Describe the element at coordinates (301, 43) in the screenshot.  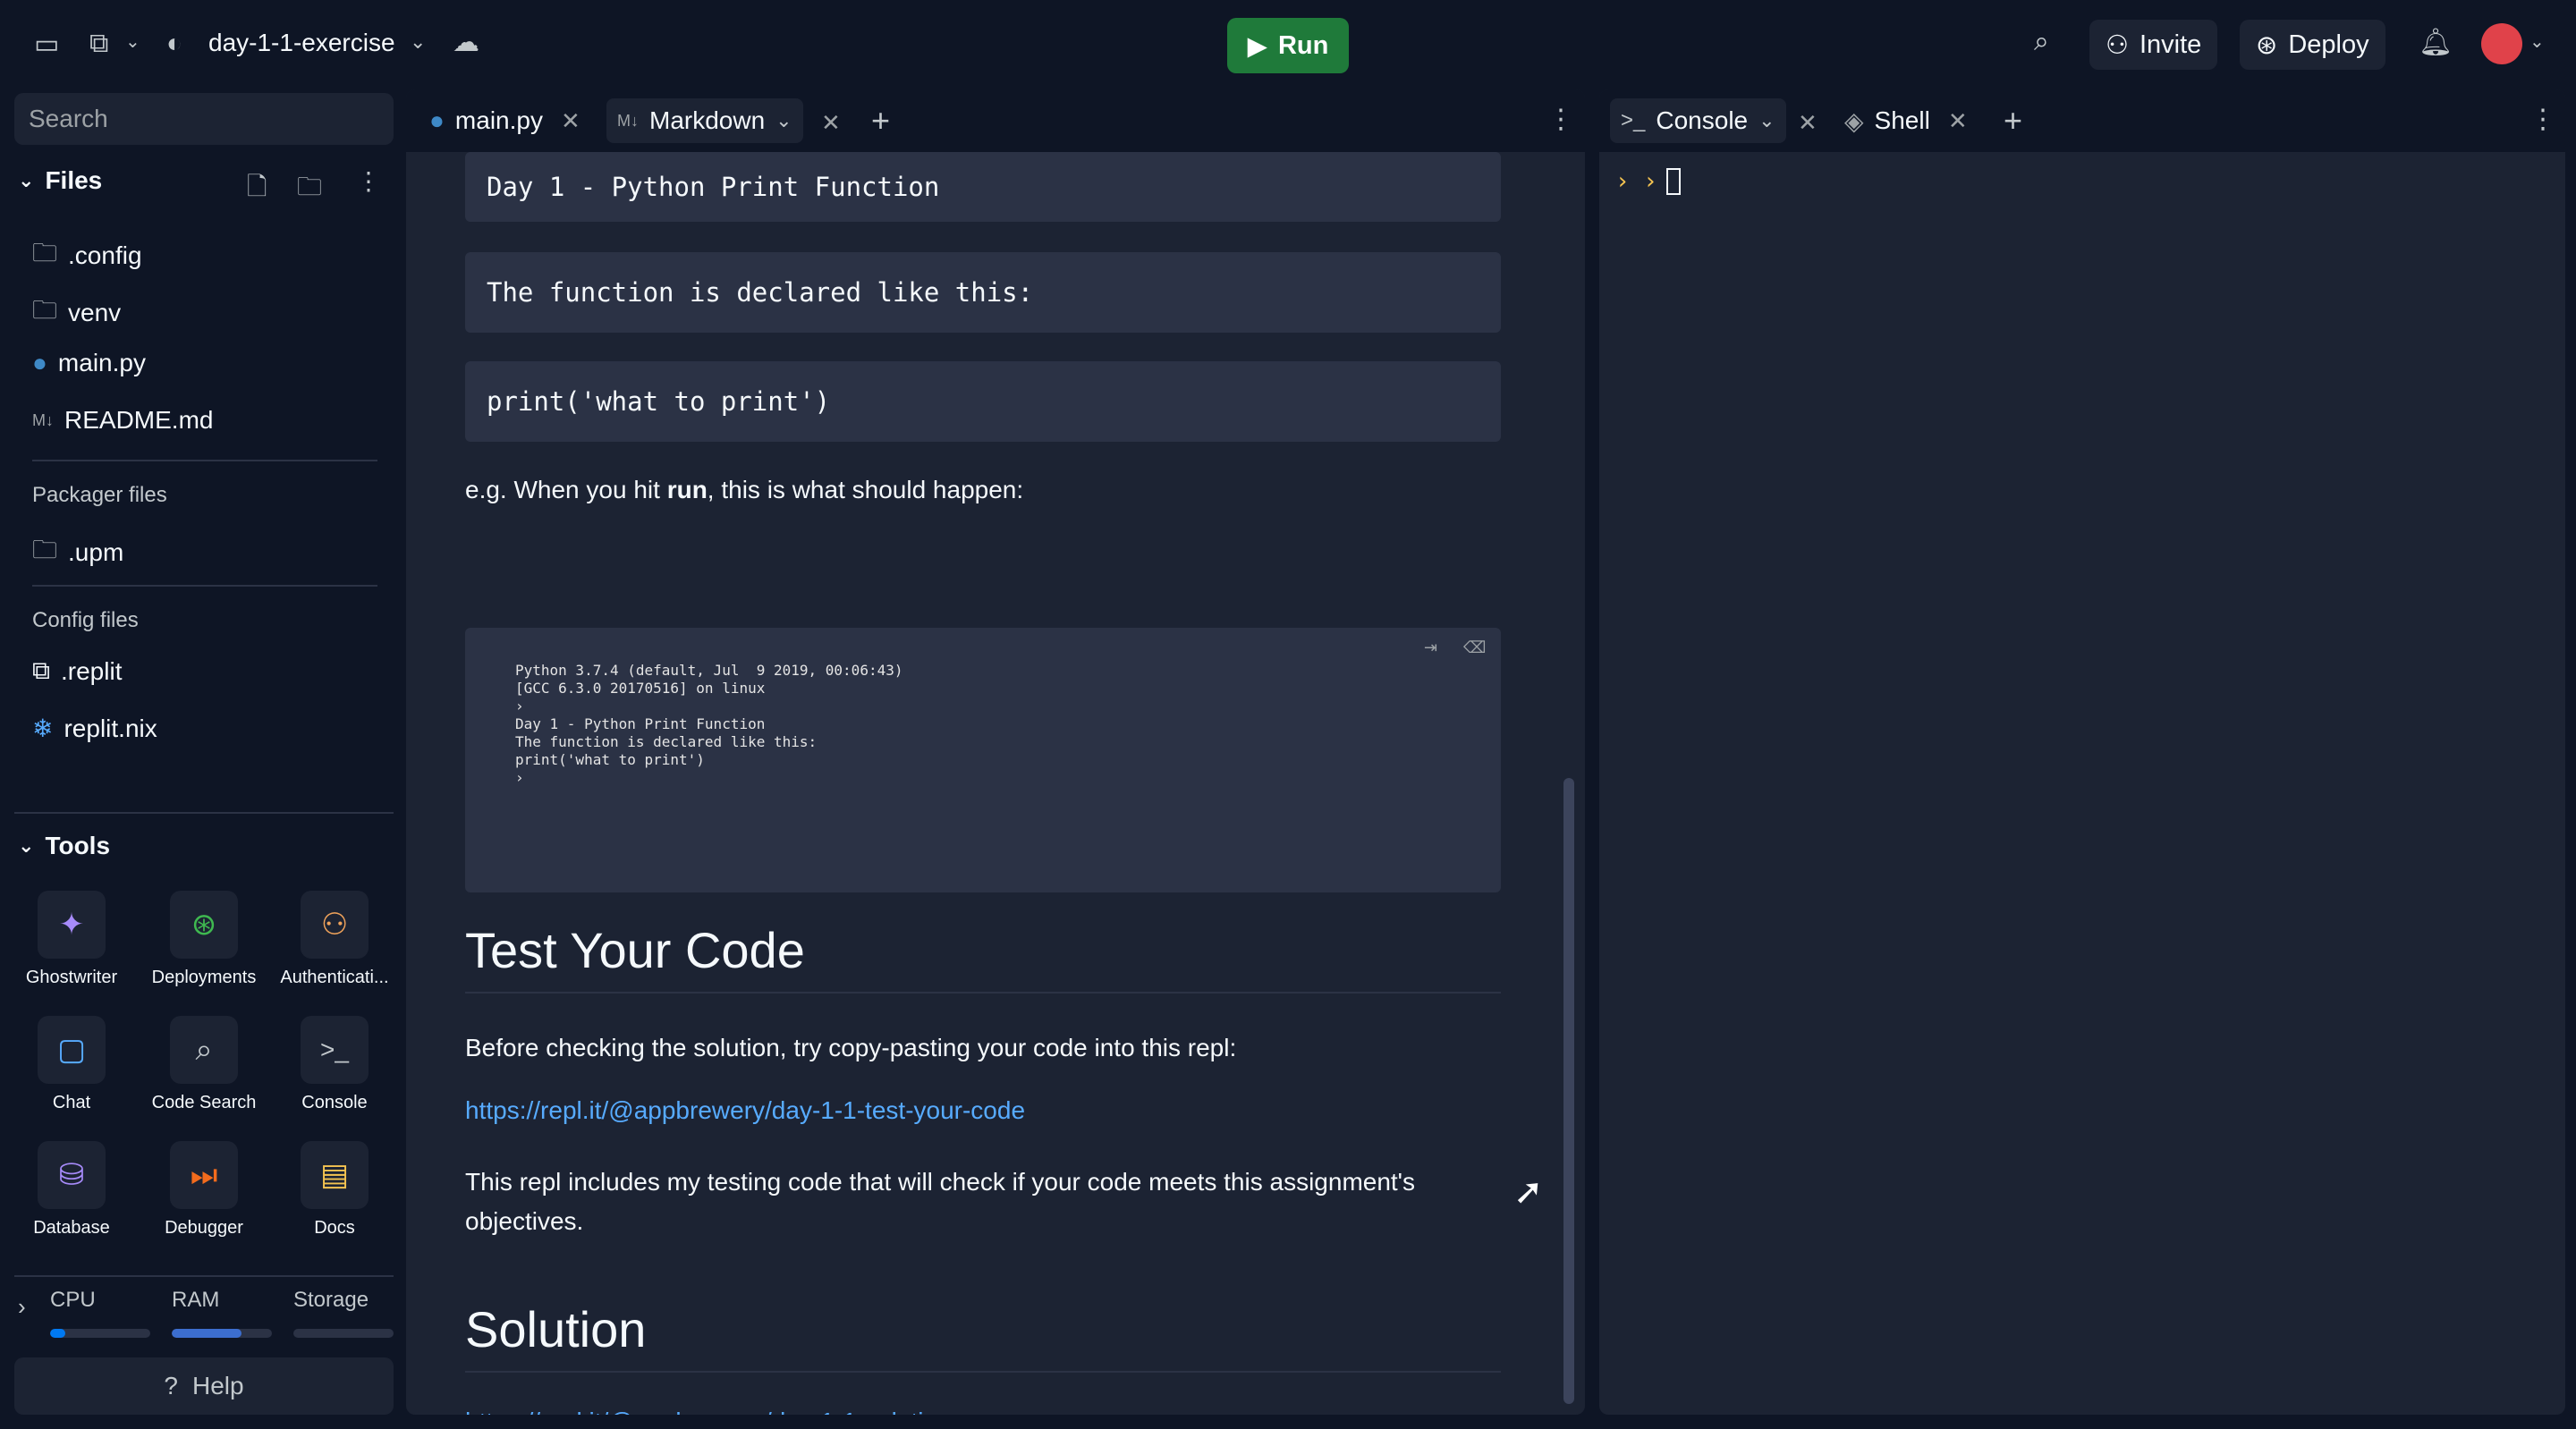
I see `project-name: day-1-1-exercise` at that location.